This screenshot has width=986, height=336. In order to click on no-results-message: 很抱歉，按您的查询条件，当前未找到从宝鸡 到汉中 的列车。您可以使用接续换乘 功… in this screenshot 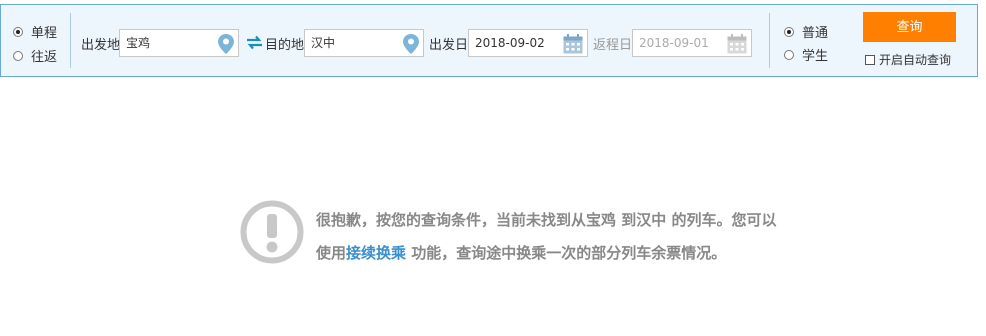, I will do `click(551, 237)`.